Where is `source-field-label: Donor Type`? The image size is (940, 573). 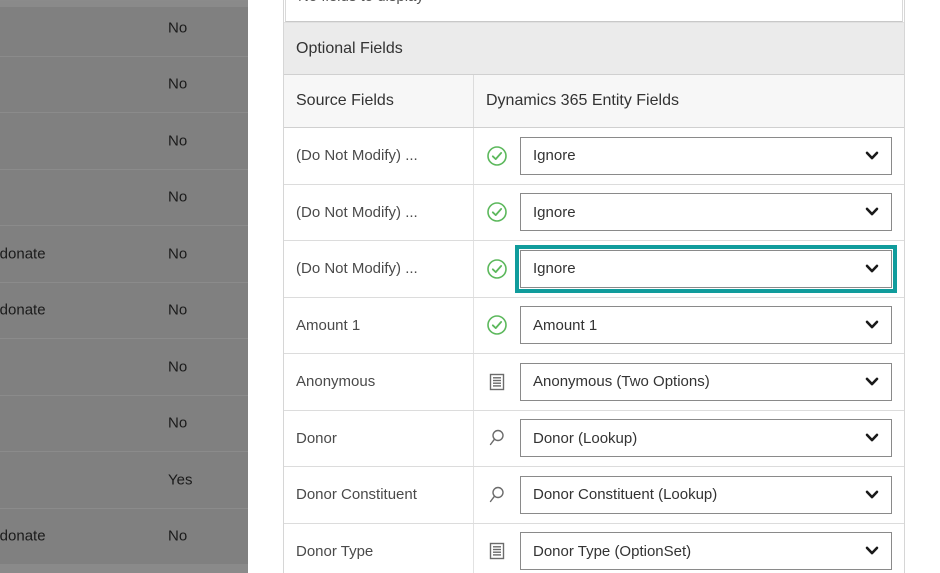 source-field-label: Donor Type is located at coordinates (379, 548).